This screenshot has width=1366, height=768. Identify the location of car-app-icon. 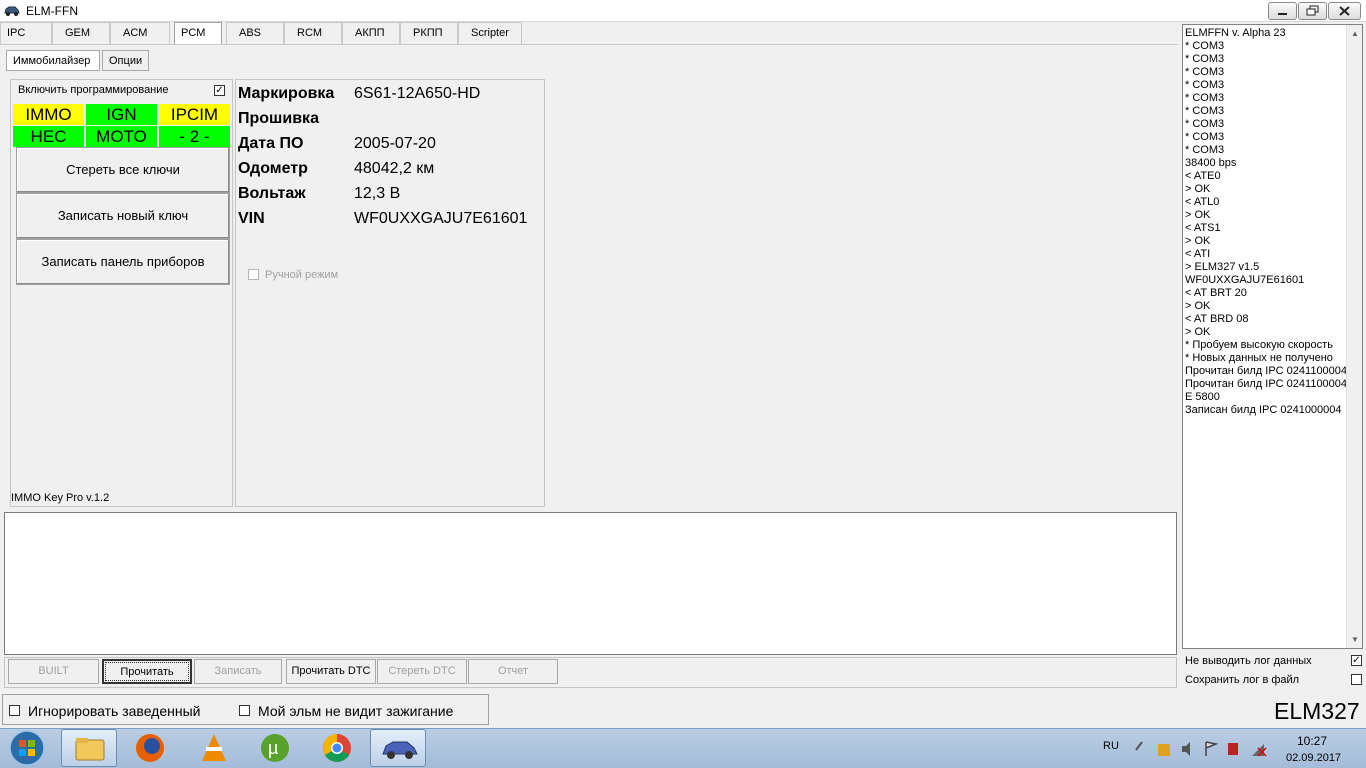
(12, 11).